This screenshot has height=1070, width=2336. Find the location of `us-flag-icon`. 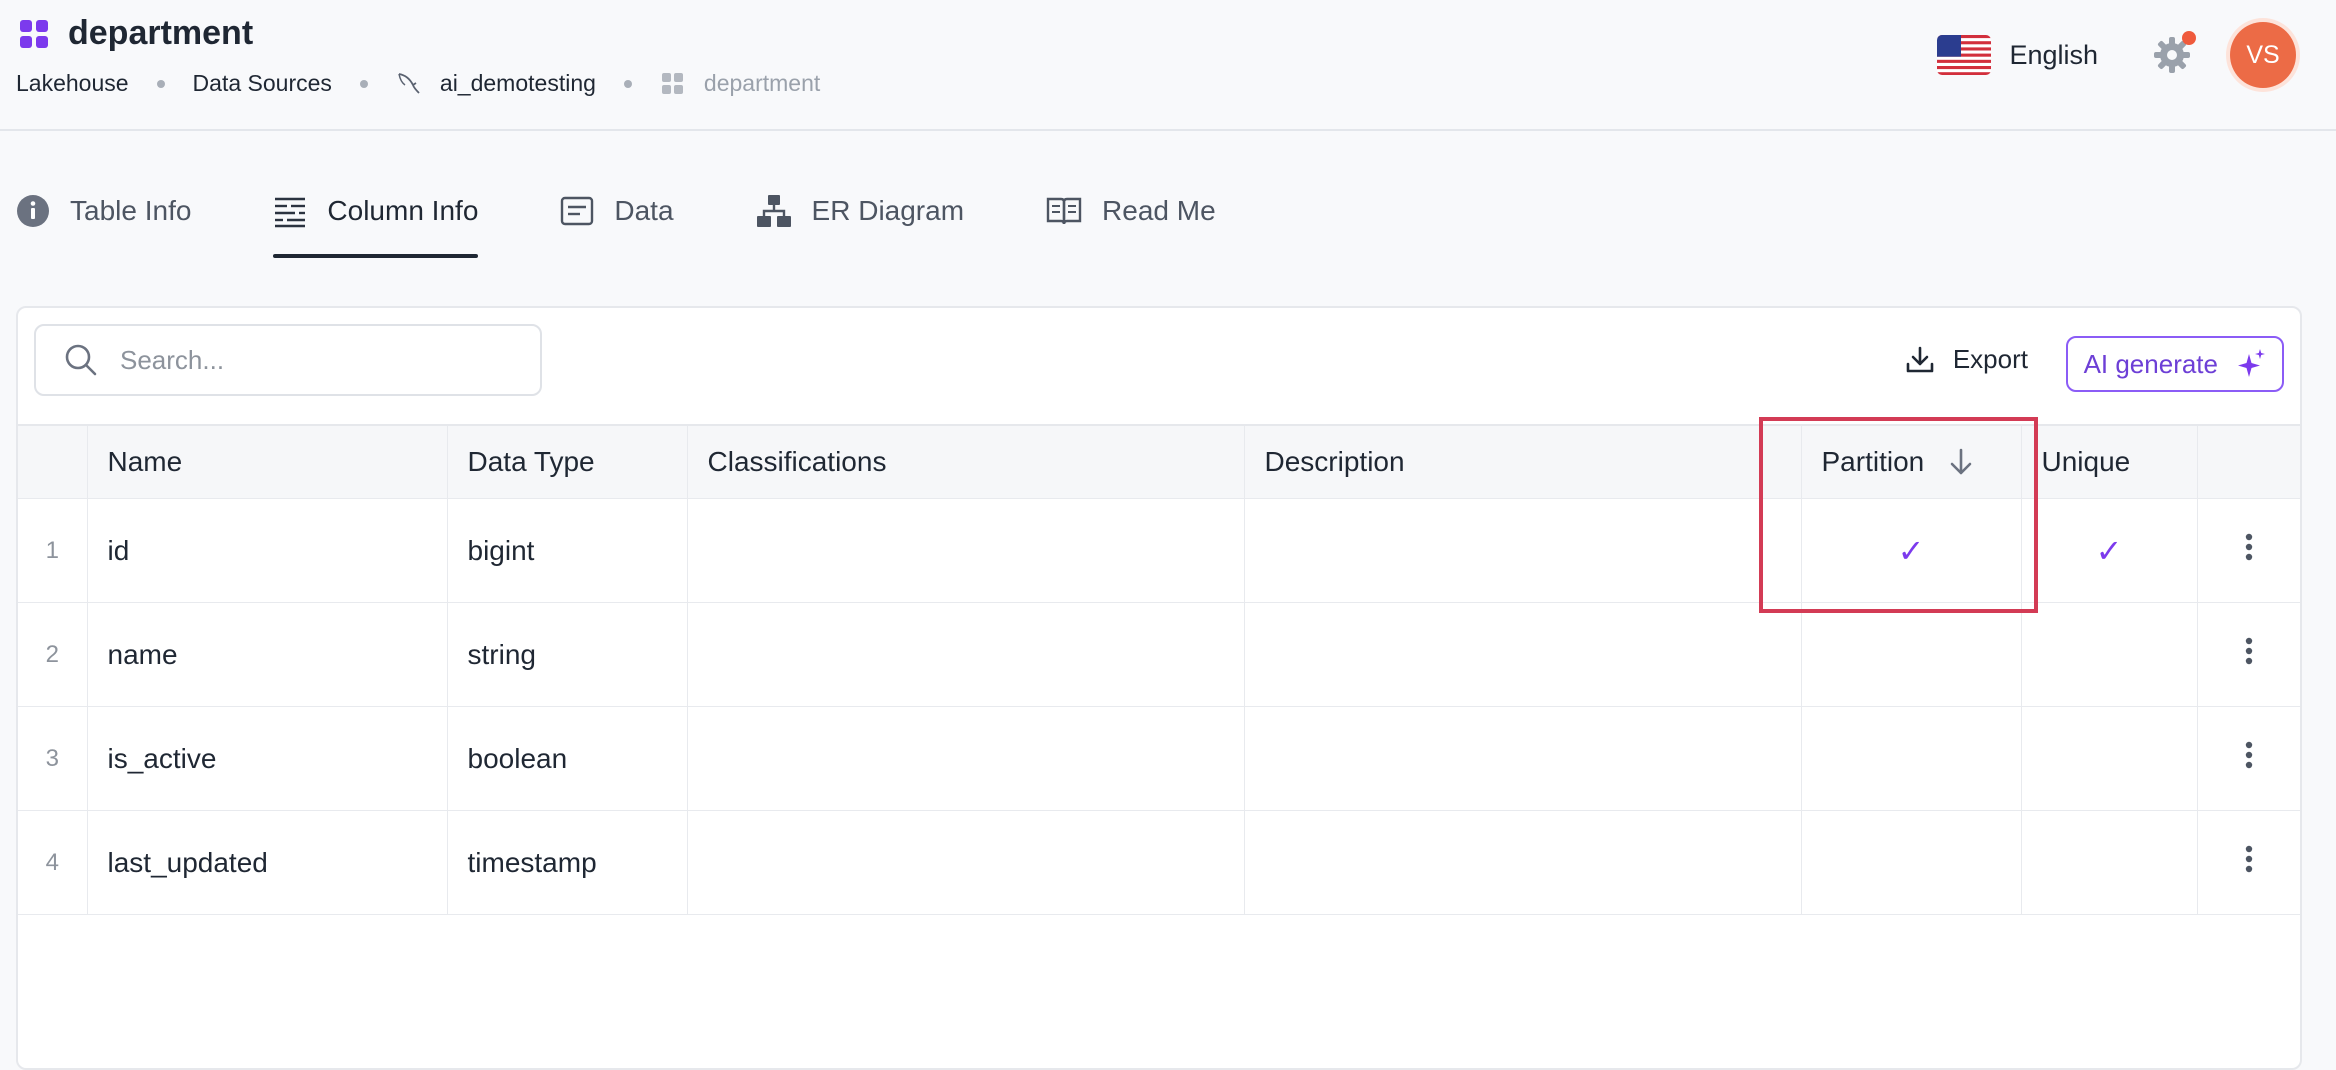

us-flag-icon is located at coordinates (1964, 55).